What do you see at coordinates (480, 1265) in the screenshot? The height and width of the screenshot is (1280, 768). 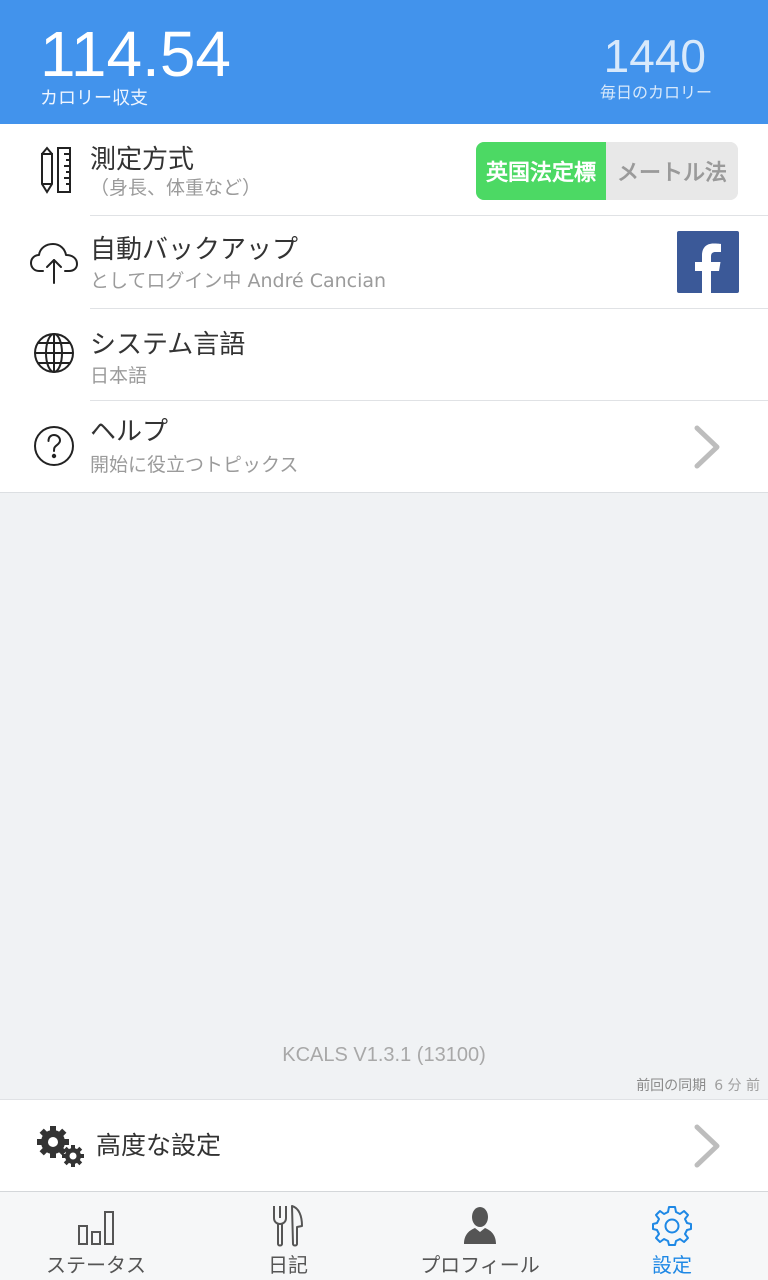 I see `nav-label-profile: プロフィール` at bounding box center [480, 1265].